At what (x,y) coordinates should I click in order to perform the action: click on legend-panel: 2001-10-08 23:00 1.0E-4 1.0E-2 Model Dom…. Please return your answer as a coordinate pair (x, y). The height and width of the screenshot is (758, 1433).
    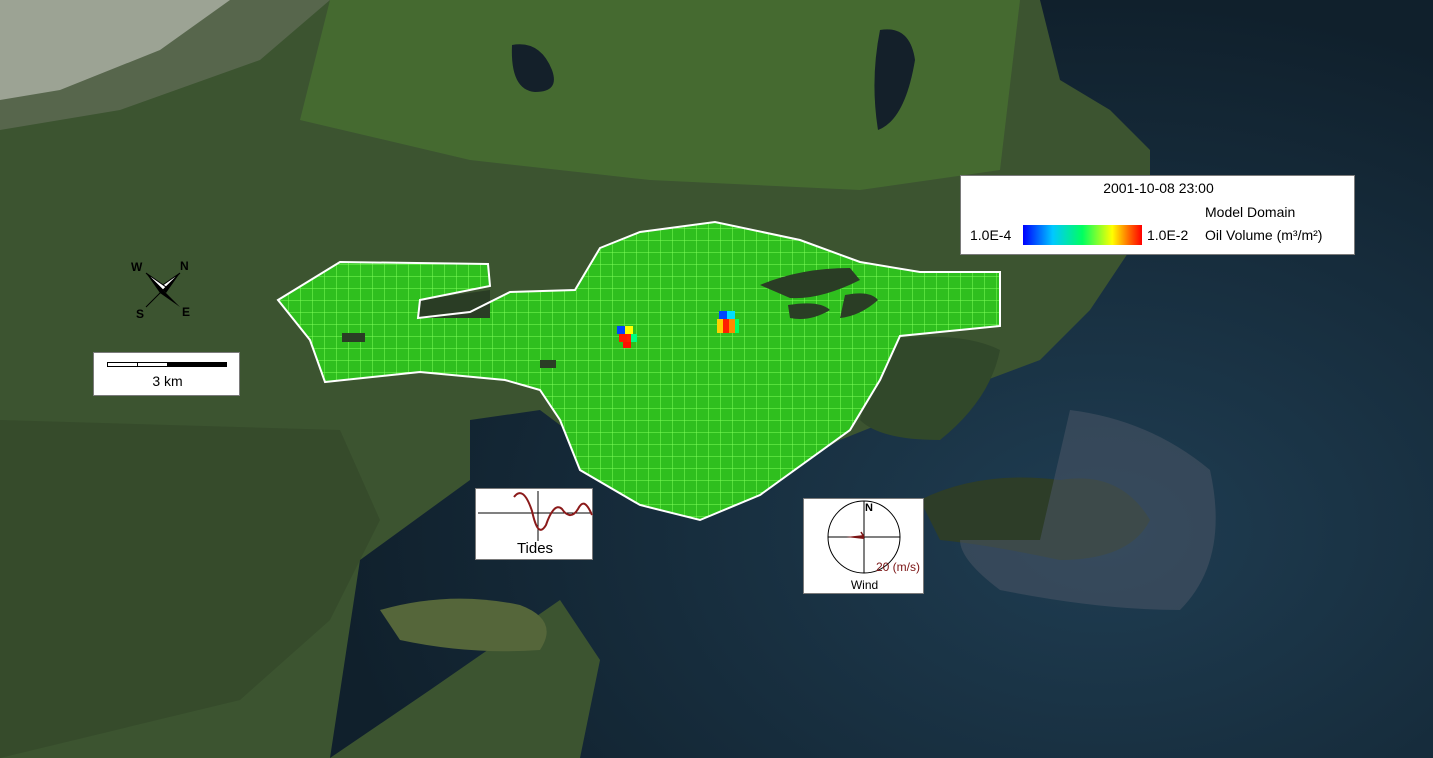
    Looking at the image, I should click on (1157, 215).